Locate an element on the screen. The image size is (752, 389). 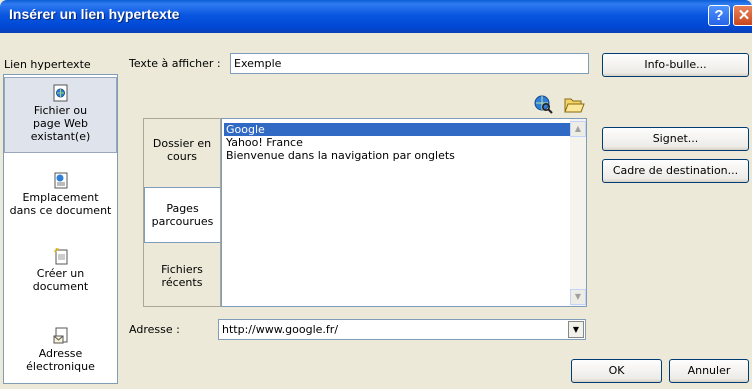
sidebar-item-email-address: Adresse électronique is located at coordinates (60, 353).